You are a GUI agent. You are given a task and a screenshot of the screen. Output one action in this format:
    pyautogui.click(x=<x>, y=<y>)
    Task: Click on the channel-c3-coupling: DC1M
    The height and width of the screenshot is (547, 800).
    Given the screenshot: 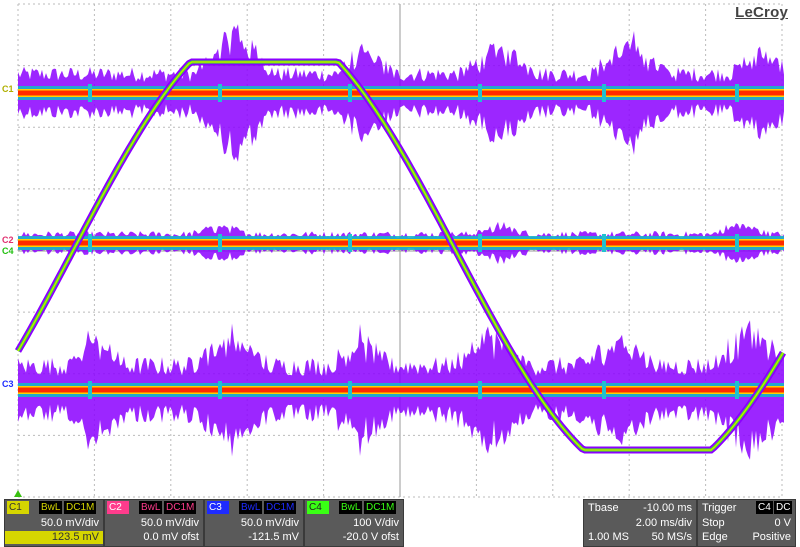 What is the action you would take?
    pyautogui.click(x=280, y=507)
    